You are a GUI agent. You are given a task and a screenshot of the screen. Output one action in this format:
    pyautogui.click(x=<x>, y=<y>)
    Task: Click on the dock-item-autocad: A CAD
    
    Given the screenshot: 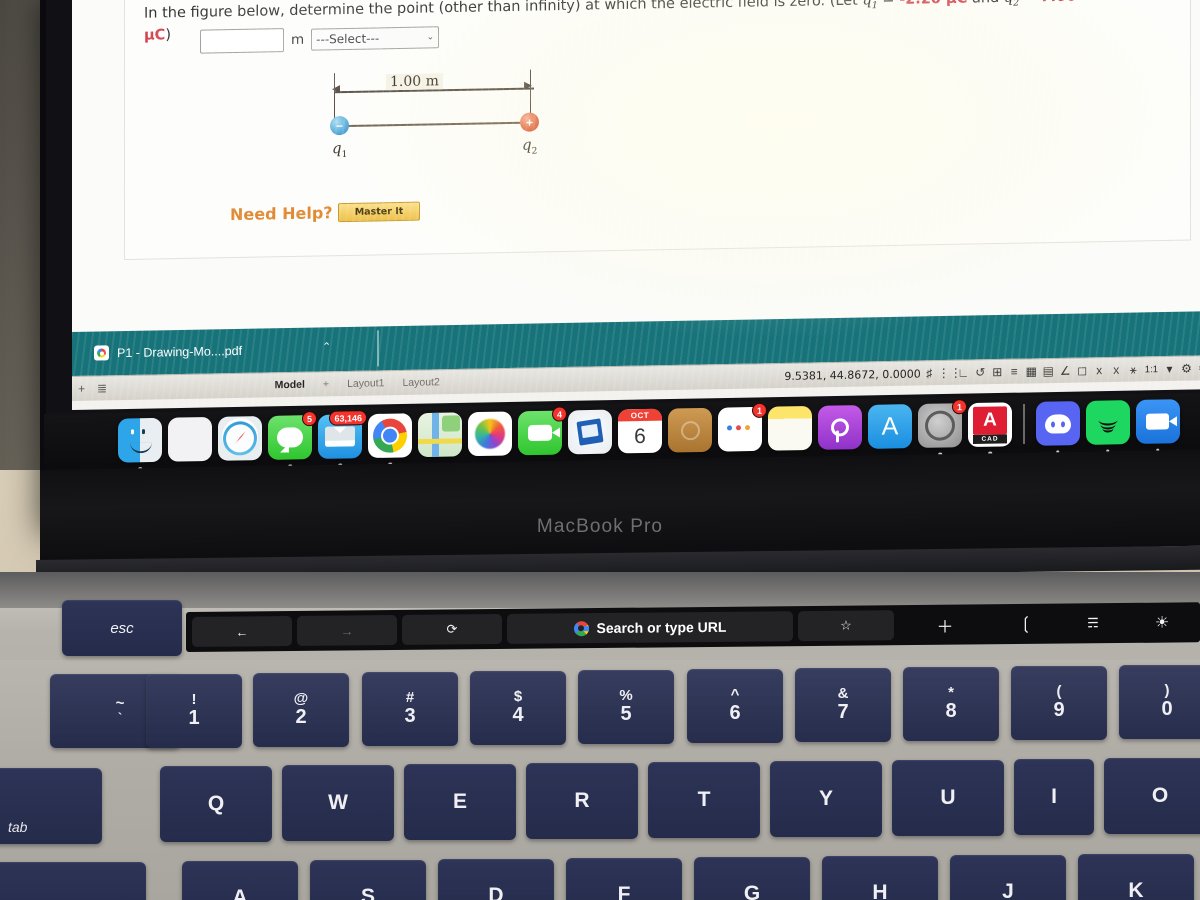 What is the action you would take?
    pyautogui.click(x=990, y=428)
    